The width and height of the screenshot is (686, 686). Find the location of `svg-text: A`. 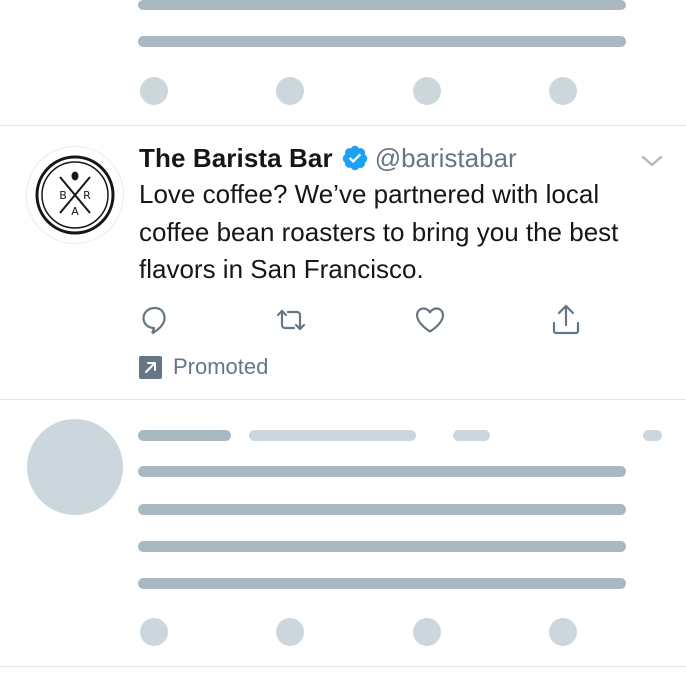

svg-text: A is located at coordinates (75, 211).